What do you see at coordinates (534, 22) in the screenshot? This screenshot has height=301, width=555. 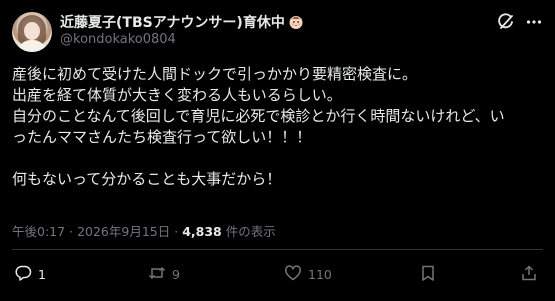 I see `more-icon` at bounding box center [534, 22].